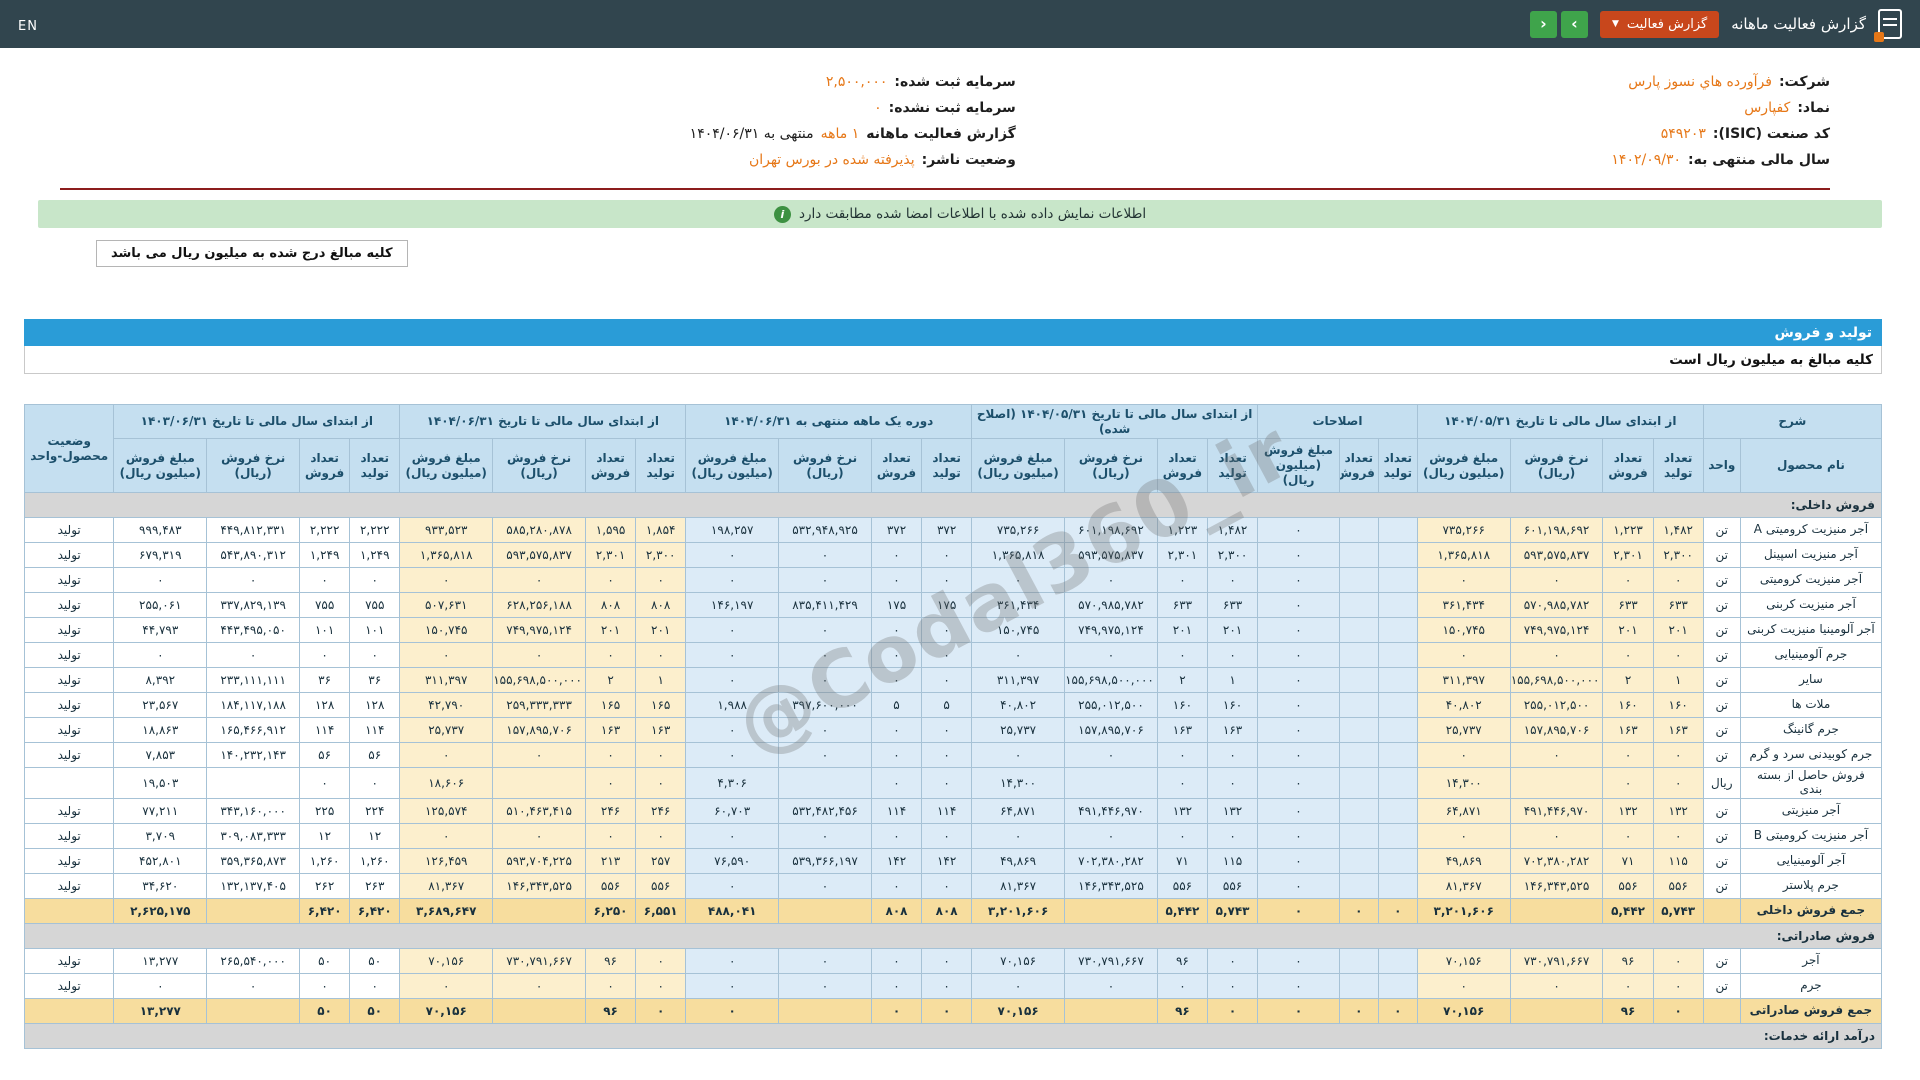 The image size is (1920, 1080). I want to click on cell-value: ۴۹۱,۴۴۶,۹۷۰, so click(1556, 810).